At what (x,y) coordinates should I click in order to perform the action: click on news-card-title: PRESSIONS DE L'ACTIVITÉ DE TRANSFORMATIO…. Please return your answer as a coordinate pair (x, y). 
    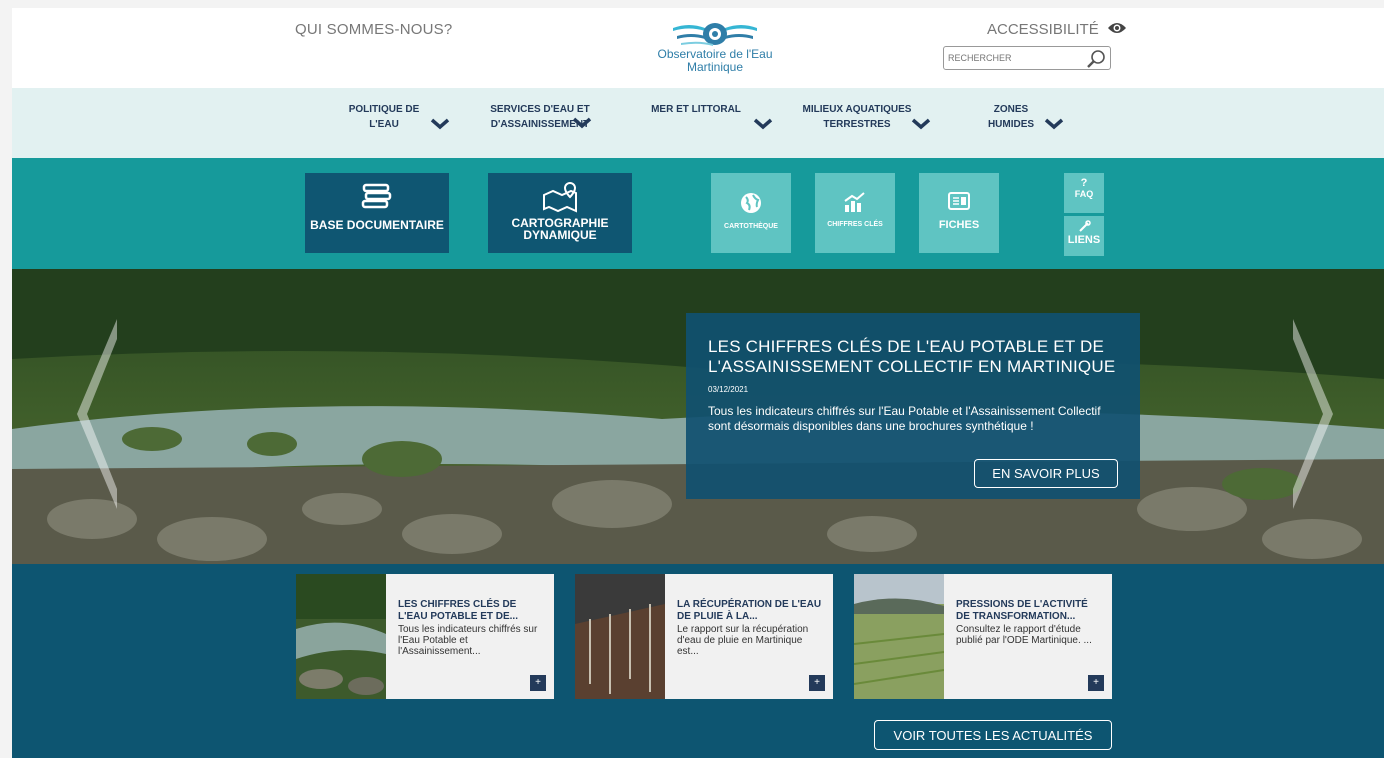
    Looking at the image, I should click on (1022, 610).